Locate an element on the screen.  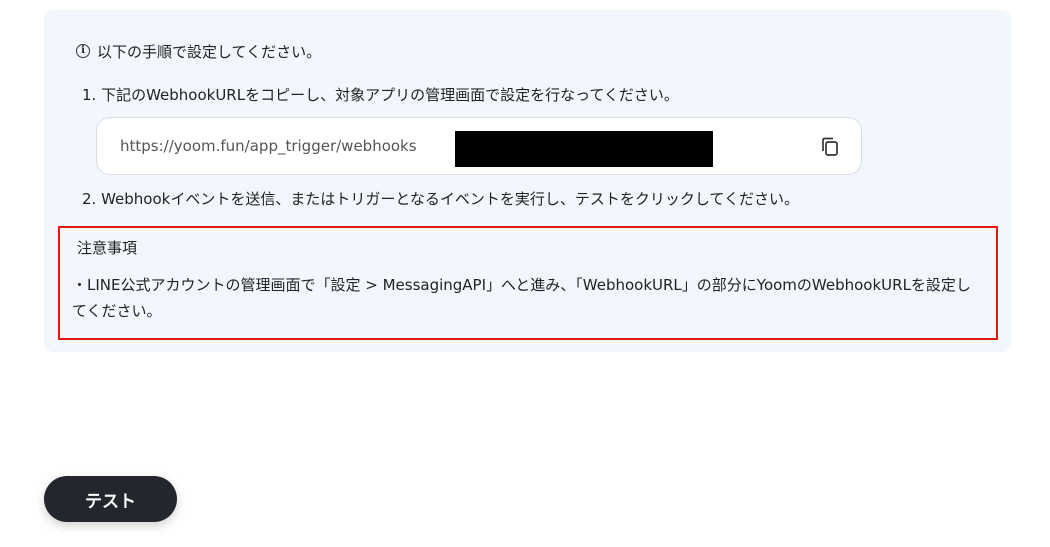
webhook-url-field: https://yoom.fun/app_trigger/webhooks is located at coordinates (479, 146).